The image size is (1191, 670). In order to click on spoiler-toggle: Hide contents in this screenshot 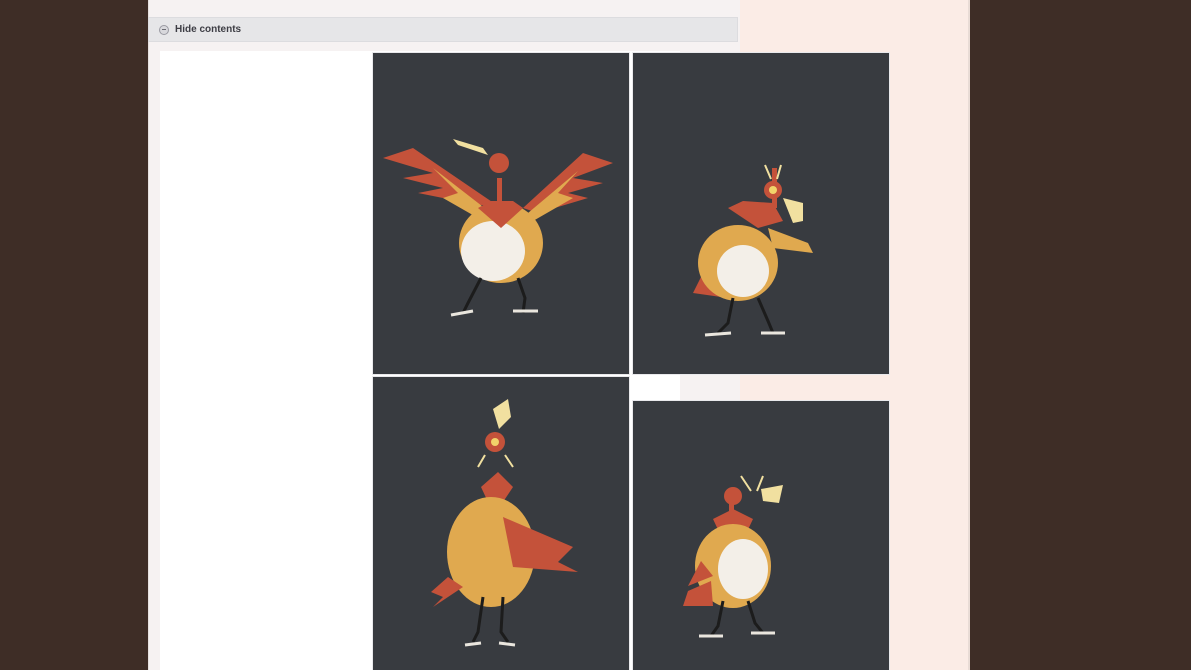, I will do `click(443, 29)`.